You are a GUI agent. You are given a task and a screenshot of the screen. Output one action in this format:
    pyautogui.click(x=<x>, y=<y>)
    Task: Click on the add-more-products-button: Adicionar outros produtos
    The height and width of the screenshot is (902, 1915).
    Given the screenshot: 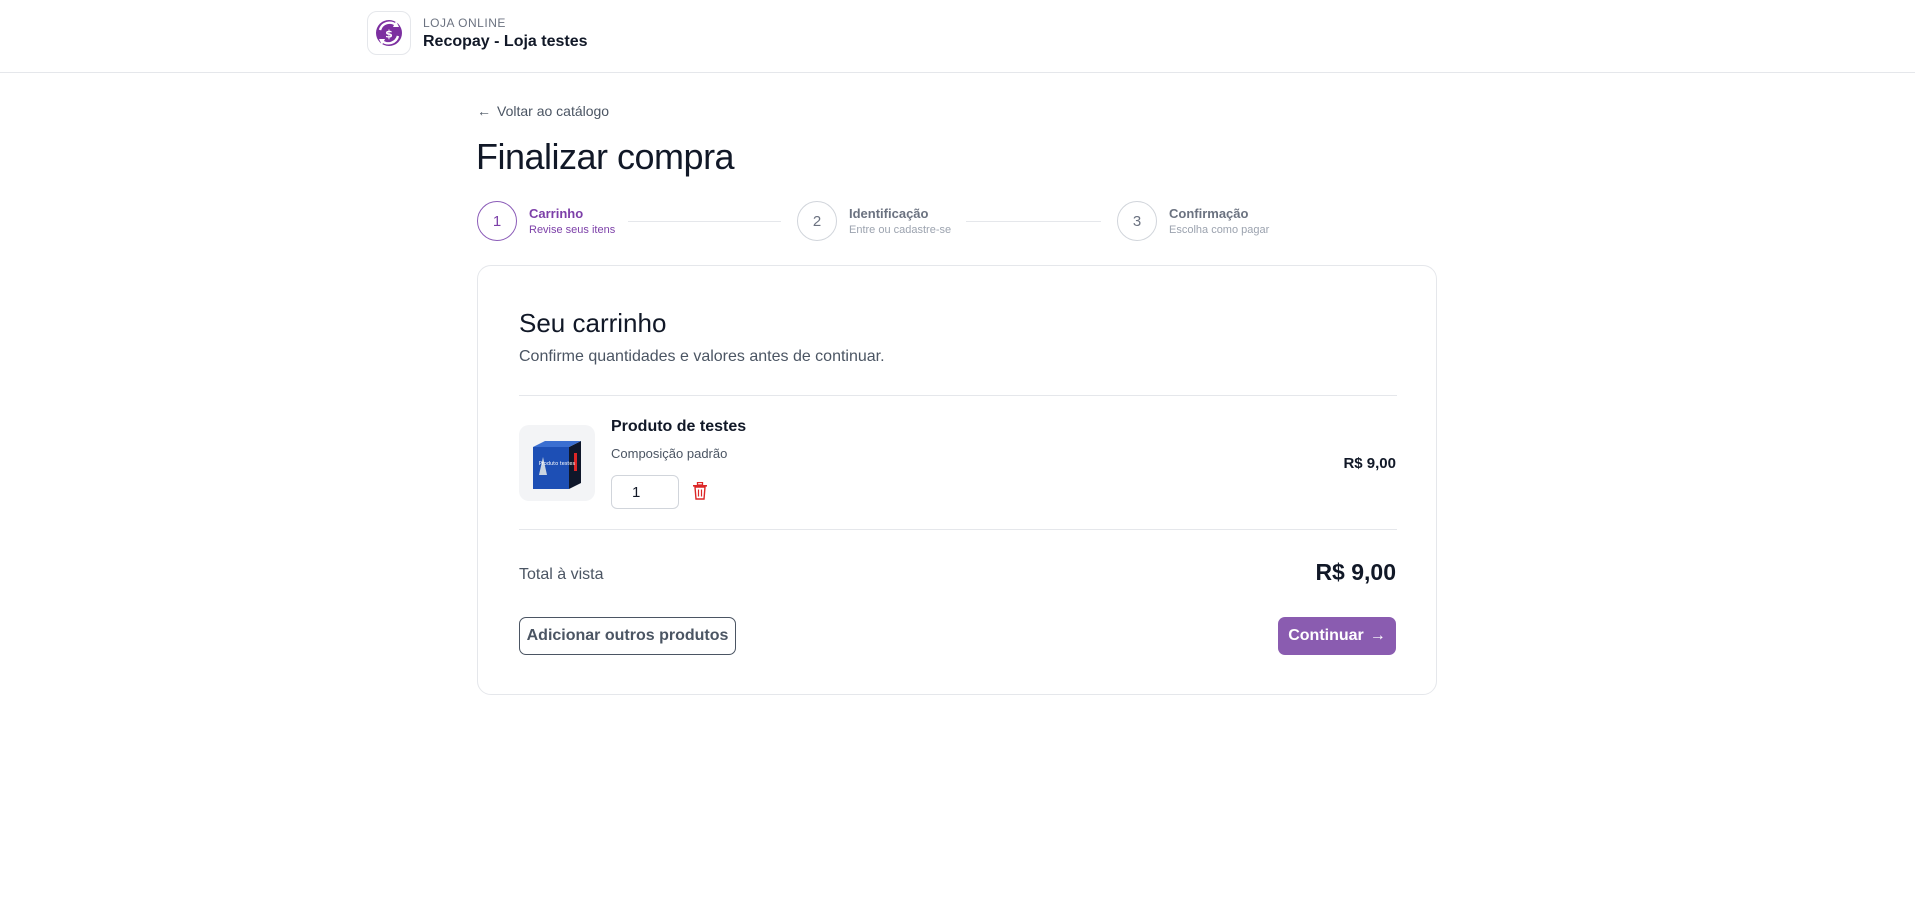 What is the action you would take?
    pyautogui.click(x=627, y=636)
    